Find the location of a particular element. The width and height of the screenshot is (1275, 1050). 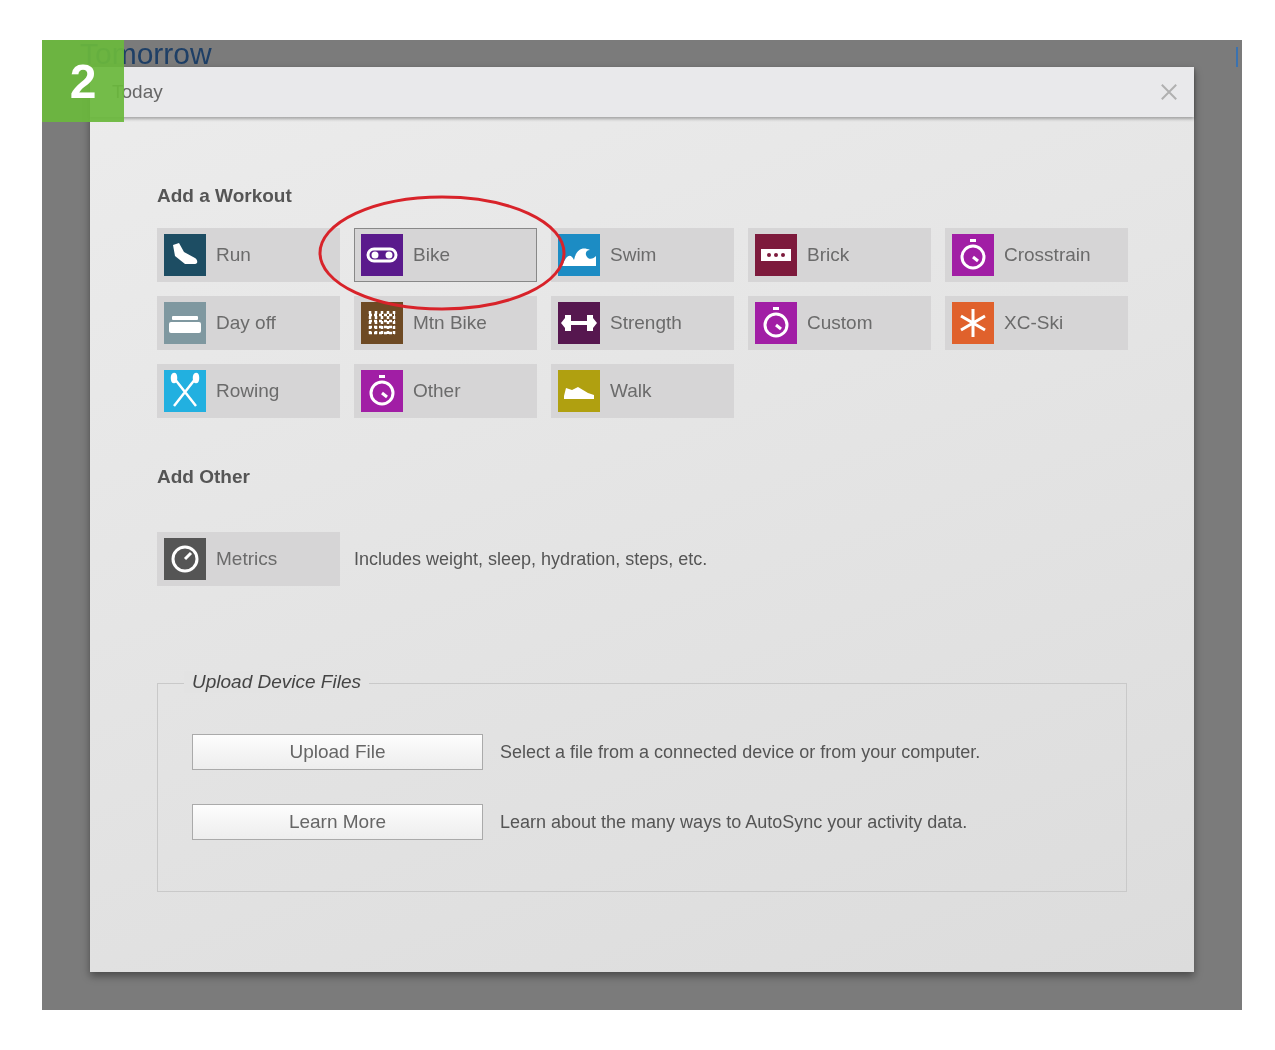

section-heading: Add Other is located at coordinates (204, 477).